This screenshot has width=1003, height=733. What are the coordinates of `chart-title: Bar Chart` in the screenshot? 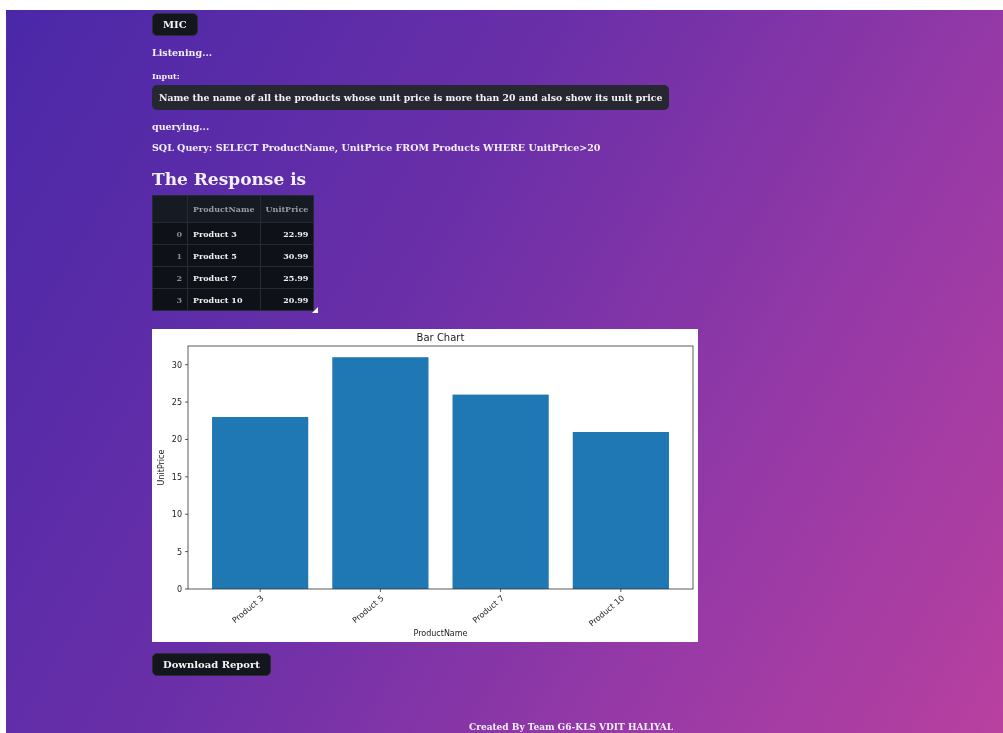 It's located at (440, 337).